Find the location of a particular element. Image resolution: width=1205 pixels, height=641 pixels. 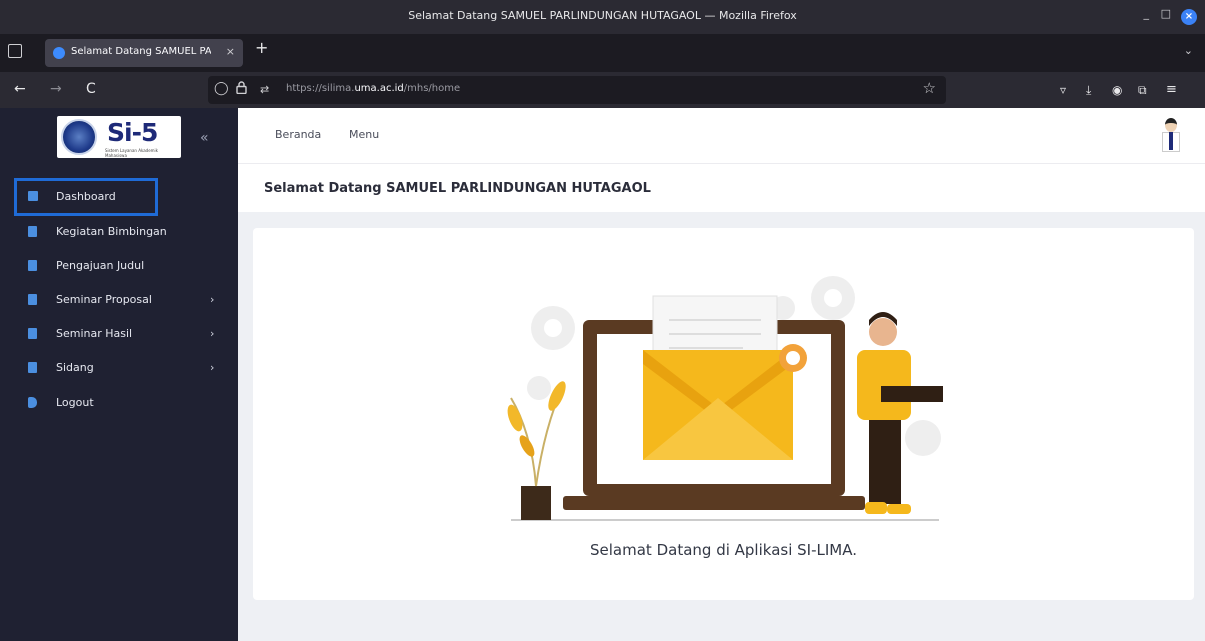

nav-link-menu: Menu is located at coordinates (364, 134).